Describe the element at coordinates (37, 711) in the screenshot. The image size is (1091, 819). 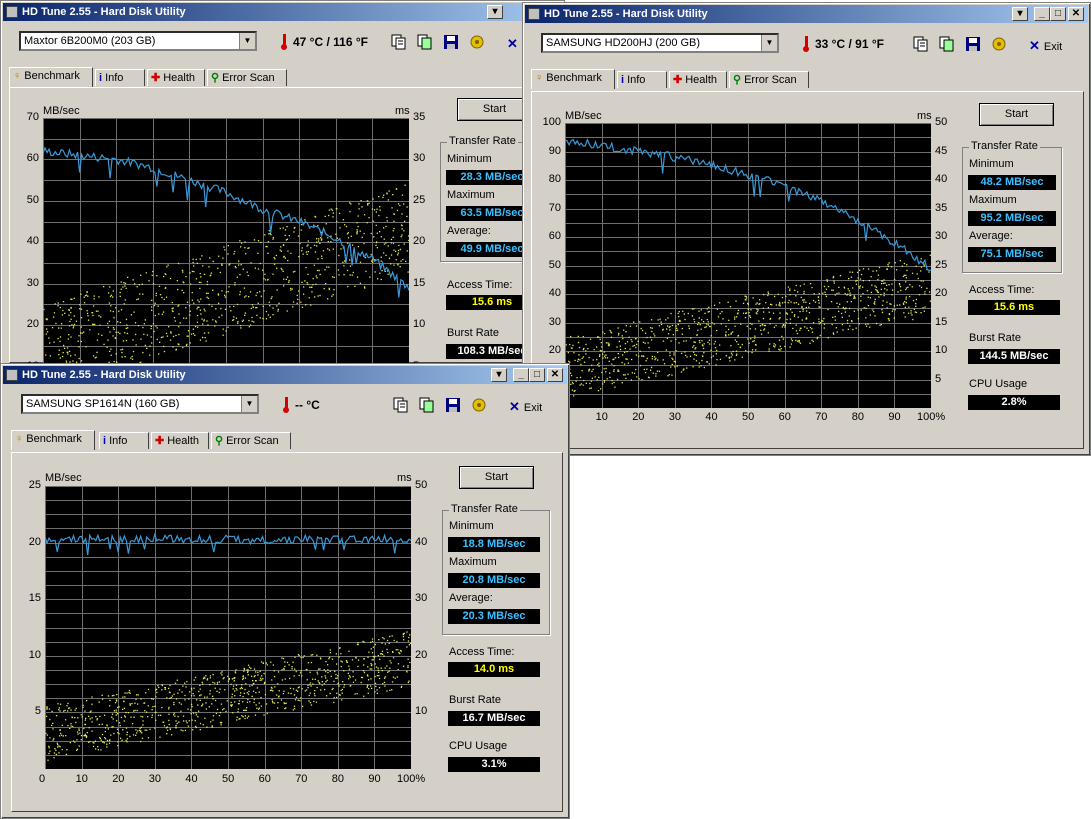
I see `y-tick-left: 5` at that location.